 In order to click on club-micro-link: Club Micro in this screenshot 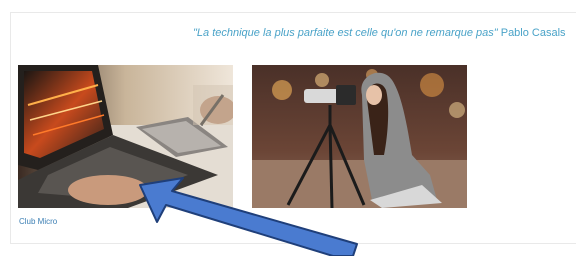, I will do `click(38, 221)`.